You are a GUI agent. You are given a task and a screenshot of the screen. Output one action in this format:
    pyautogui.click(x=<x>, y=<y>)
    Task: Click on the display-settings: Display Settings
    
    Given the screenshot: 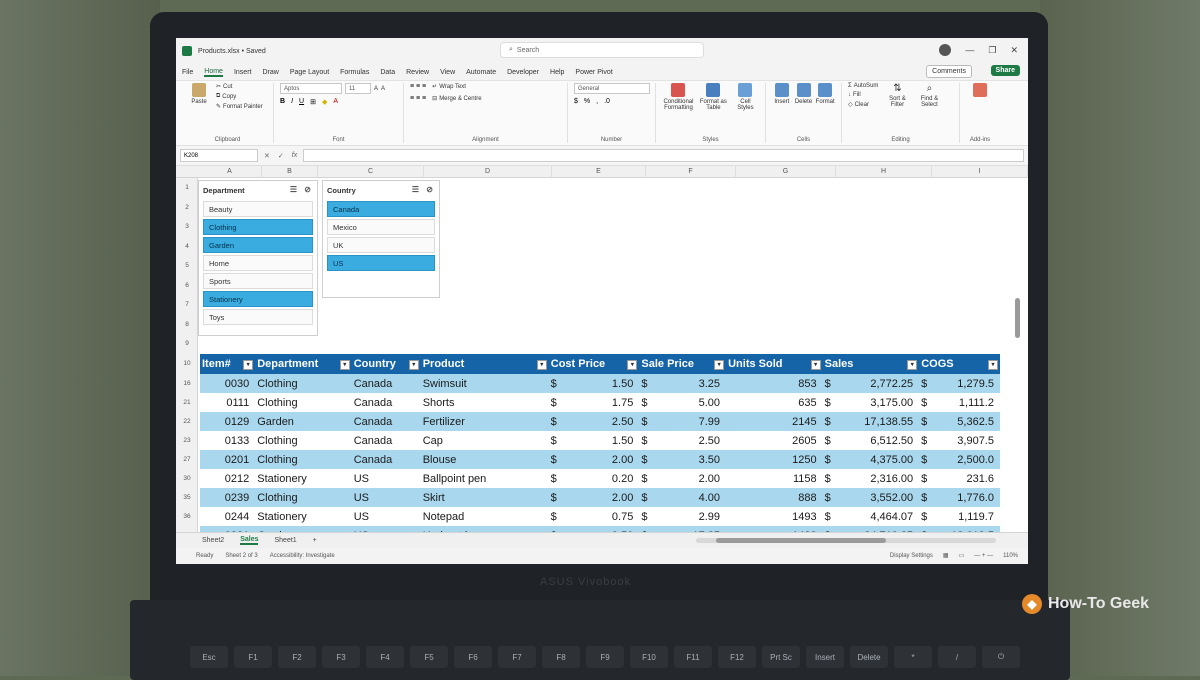 What is the action you would take?
    pyautogui.click(x=911, y=556)
    